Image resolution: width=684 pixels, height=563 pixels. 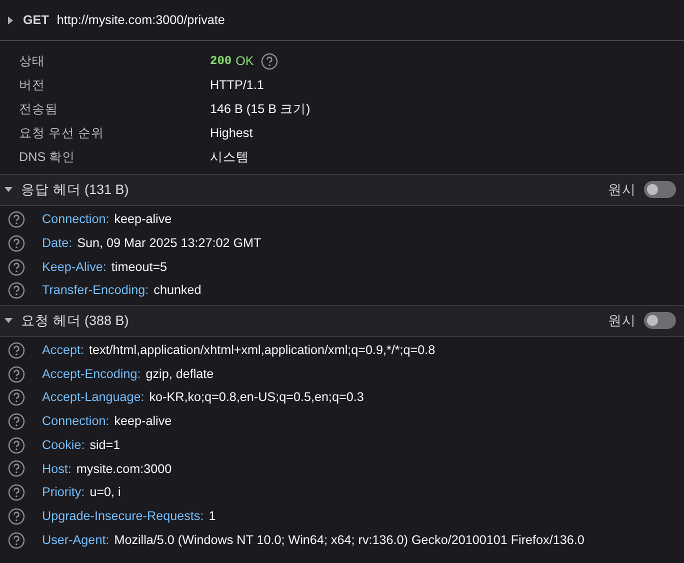 What do you see at coordinates (169, 243) in the screenshot?
I see `header-value: Sun, 09 Mar 2025 13:27:02 GMT` at bounding box center [169, 243].